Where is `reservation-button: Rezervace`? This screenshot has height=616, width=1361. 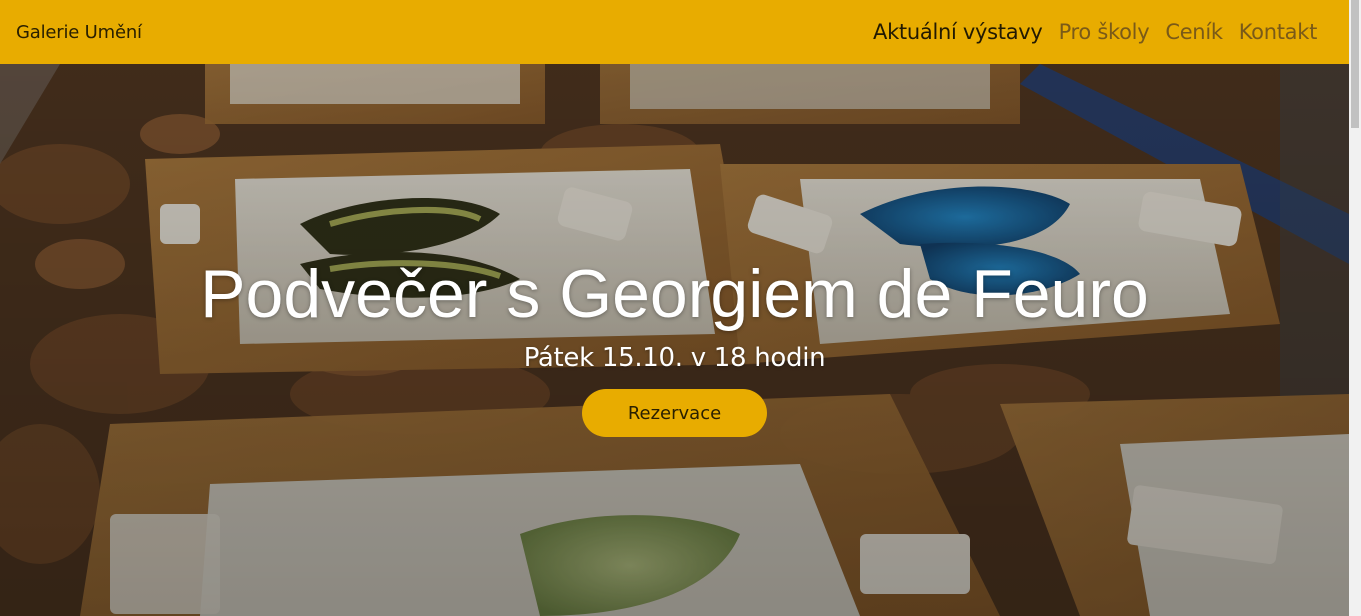
reservation-button: Rezervace is located at coordinates (674, 413).